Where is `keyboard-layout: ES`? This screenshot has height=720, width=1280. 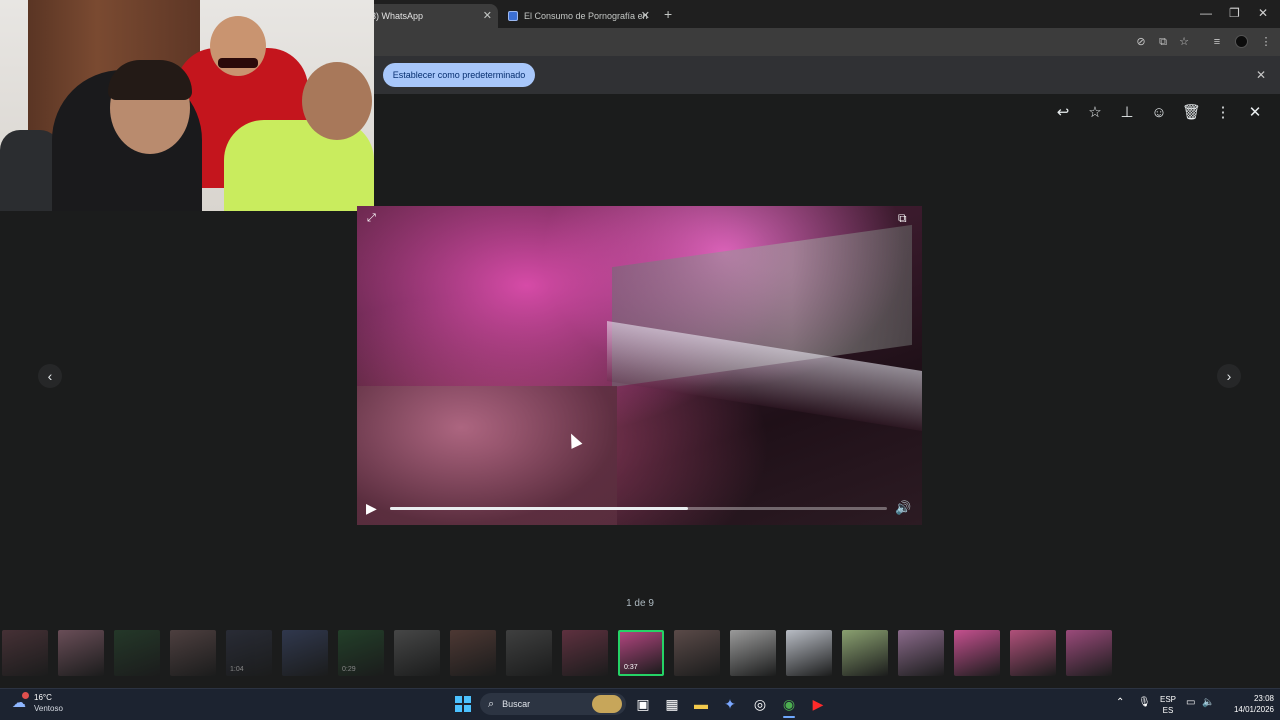 keyboard-layout: ES is located at coordinates (1168, 710).